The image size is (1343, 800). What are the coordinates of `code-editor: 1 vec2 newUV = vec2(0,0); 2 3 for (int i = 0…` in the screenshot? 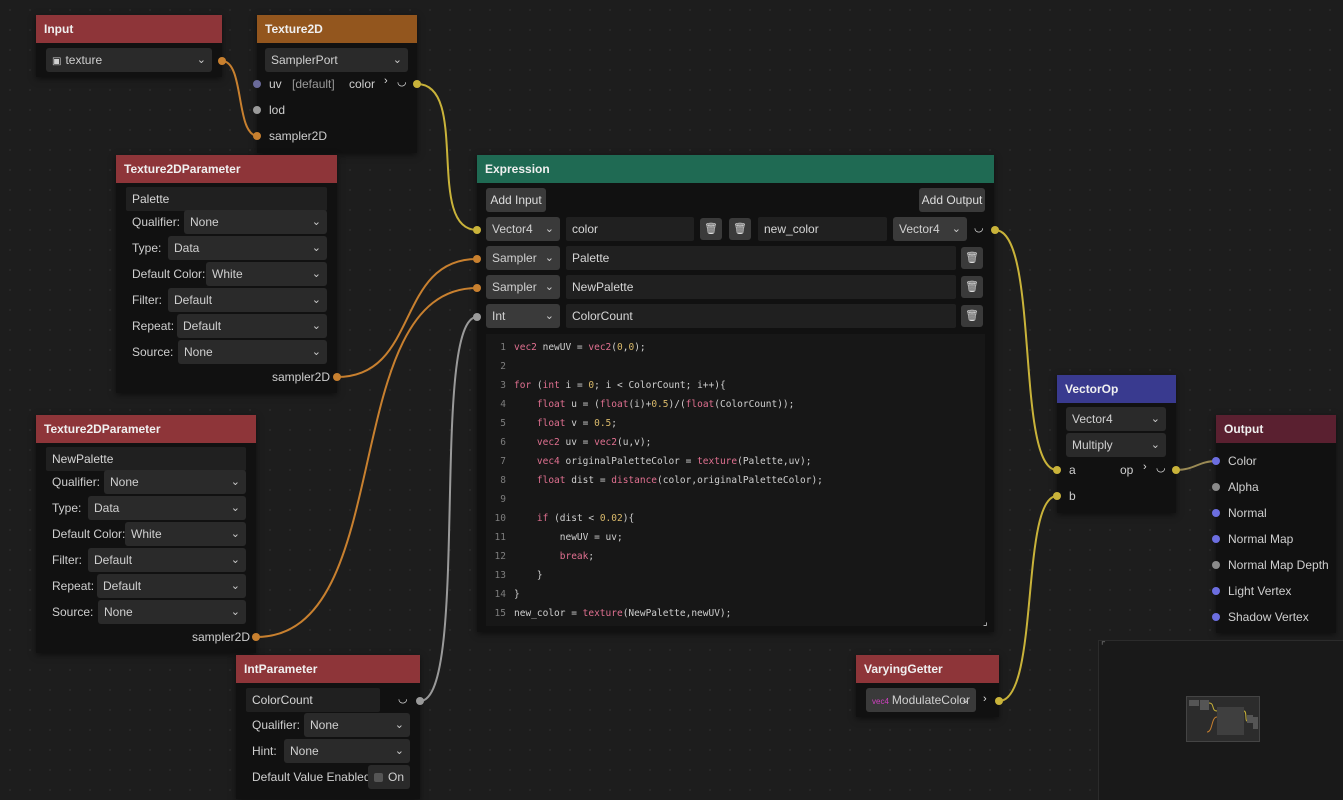 It's located at (735, 480).